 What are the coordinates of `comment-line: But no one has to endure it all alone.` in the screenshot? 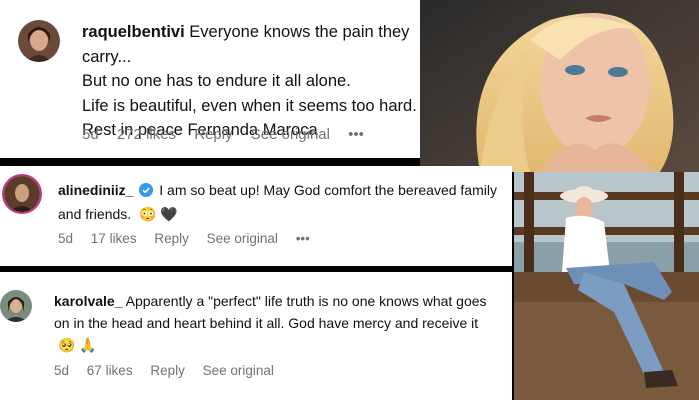 It's located at (216, 81).